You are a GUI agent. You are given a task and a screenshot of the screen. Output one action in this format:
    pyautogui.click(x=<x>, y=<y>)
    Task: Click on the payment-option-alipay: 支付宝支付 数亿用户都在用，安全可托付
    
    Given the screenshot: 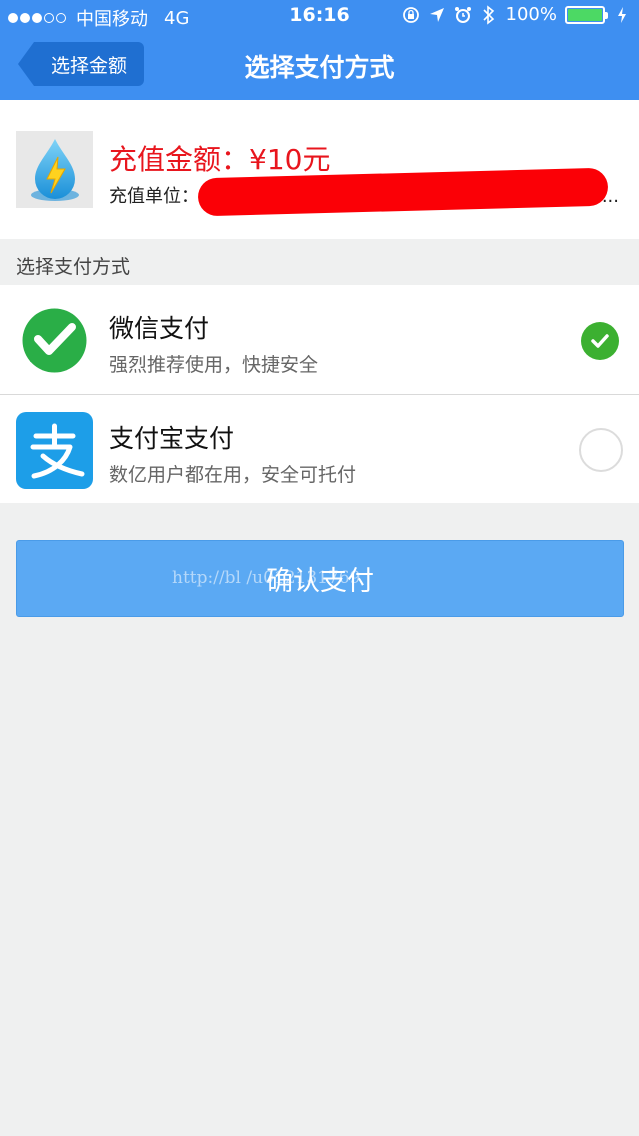 What is the action you would take?
    pyautogui.click(x=319, y=449)
    